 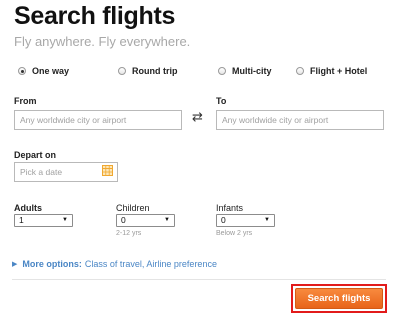 I want to click on infants-value: 0, so click(x=223, y=220).